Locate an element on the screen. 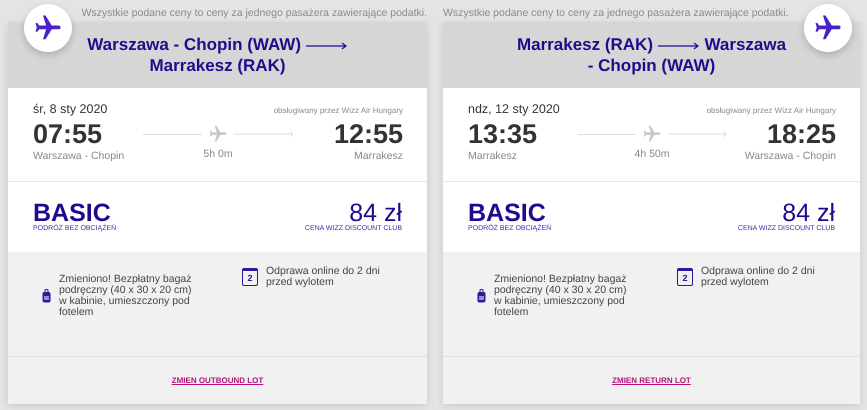 The width and height of the screenshot is (867, 410). departure-airport: Warszawa - Chopin is located at coordinates (78, 156).